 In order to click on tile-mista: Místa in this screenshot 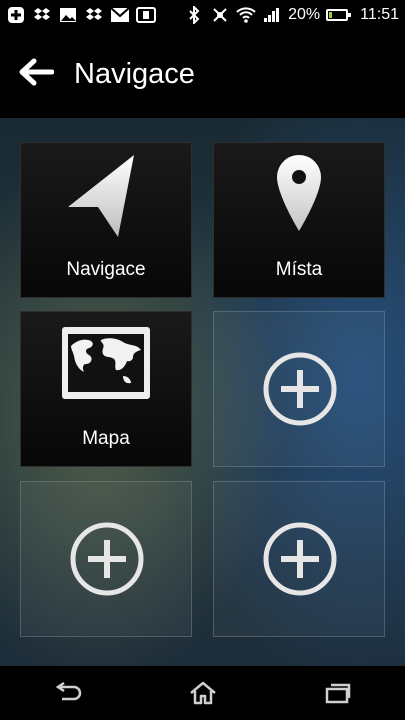, I will do `click(299, 220)`.